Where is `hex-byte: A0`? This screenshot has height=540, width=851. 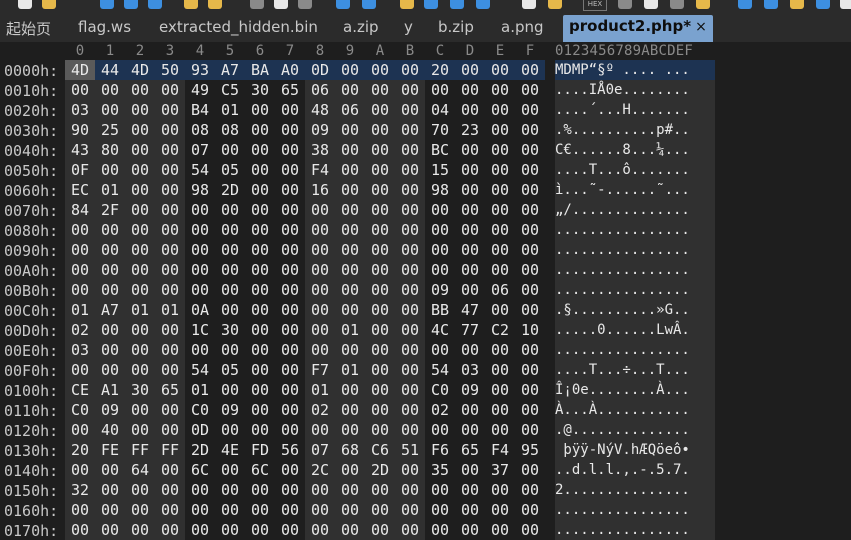
hex-byte: A0 is located at coordinates (290, 70).